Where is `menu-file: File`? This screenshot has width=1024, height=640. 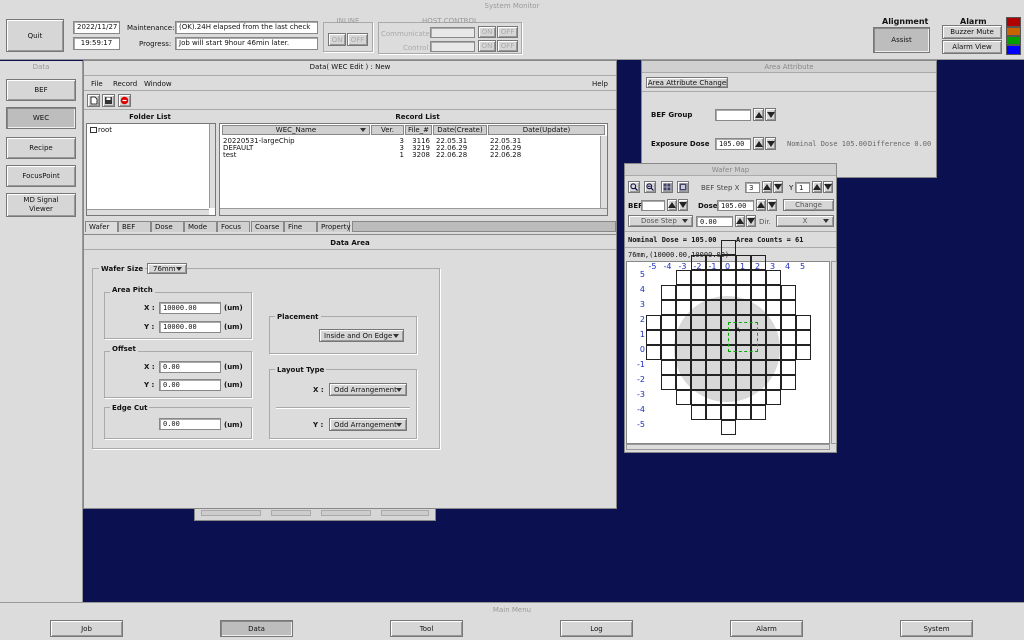
menu-file: File is located at coordinates (97, 84).